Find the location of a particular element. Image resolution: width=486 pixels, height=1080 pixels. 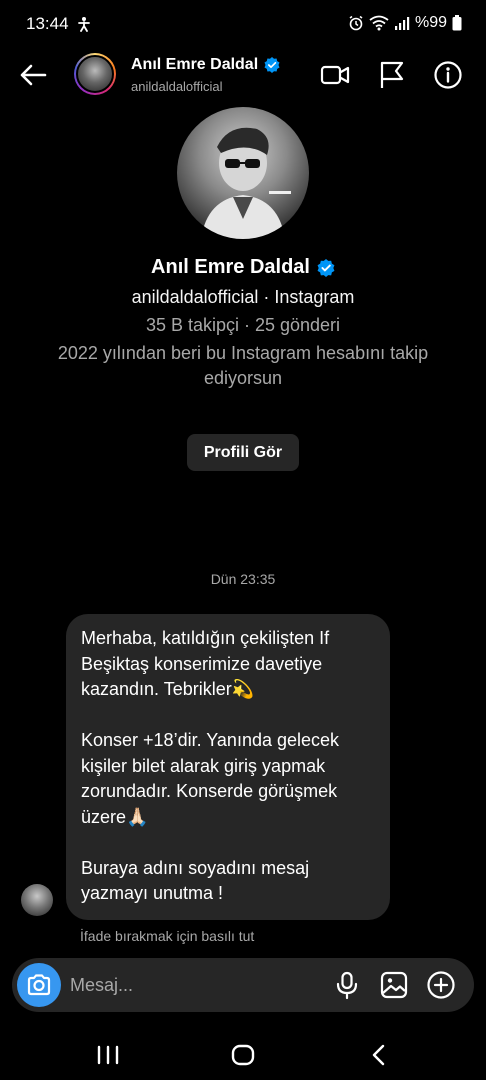

gallery-icon is located at coordinates (394, 985).